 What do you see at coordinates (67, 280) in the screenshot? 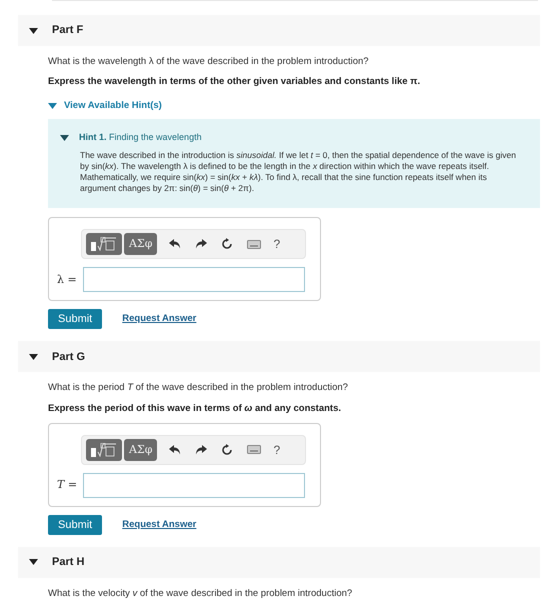
I see `variable-label: λ =` at bounding box center [67, 280].